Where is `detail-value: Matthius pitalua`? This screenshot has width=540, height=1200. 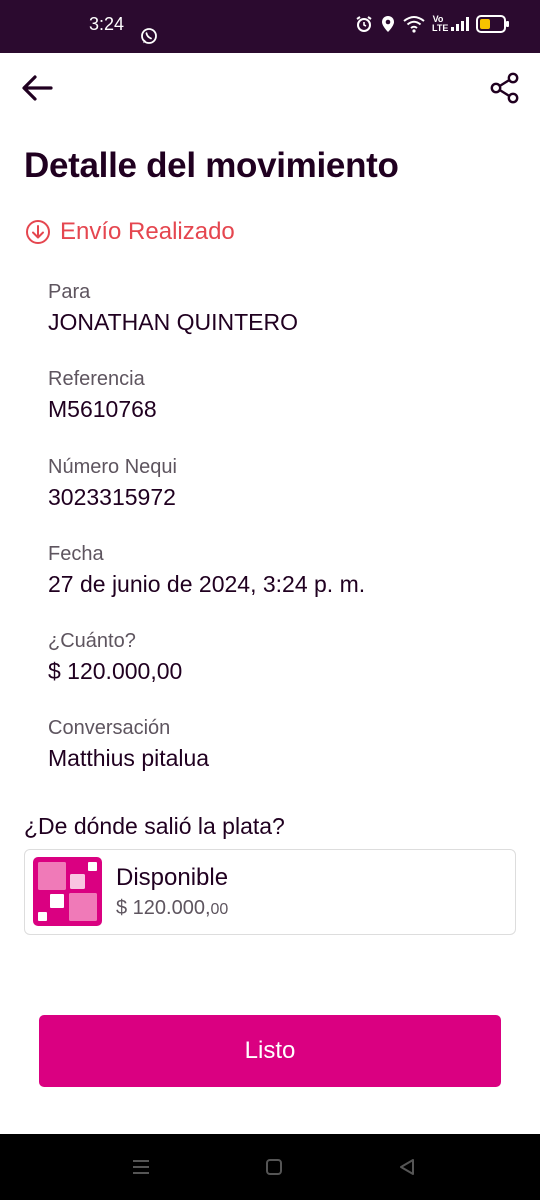
detail-value: Matthius pitalua is located at coordinates (129, 758).